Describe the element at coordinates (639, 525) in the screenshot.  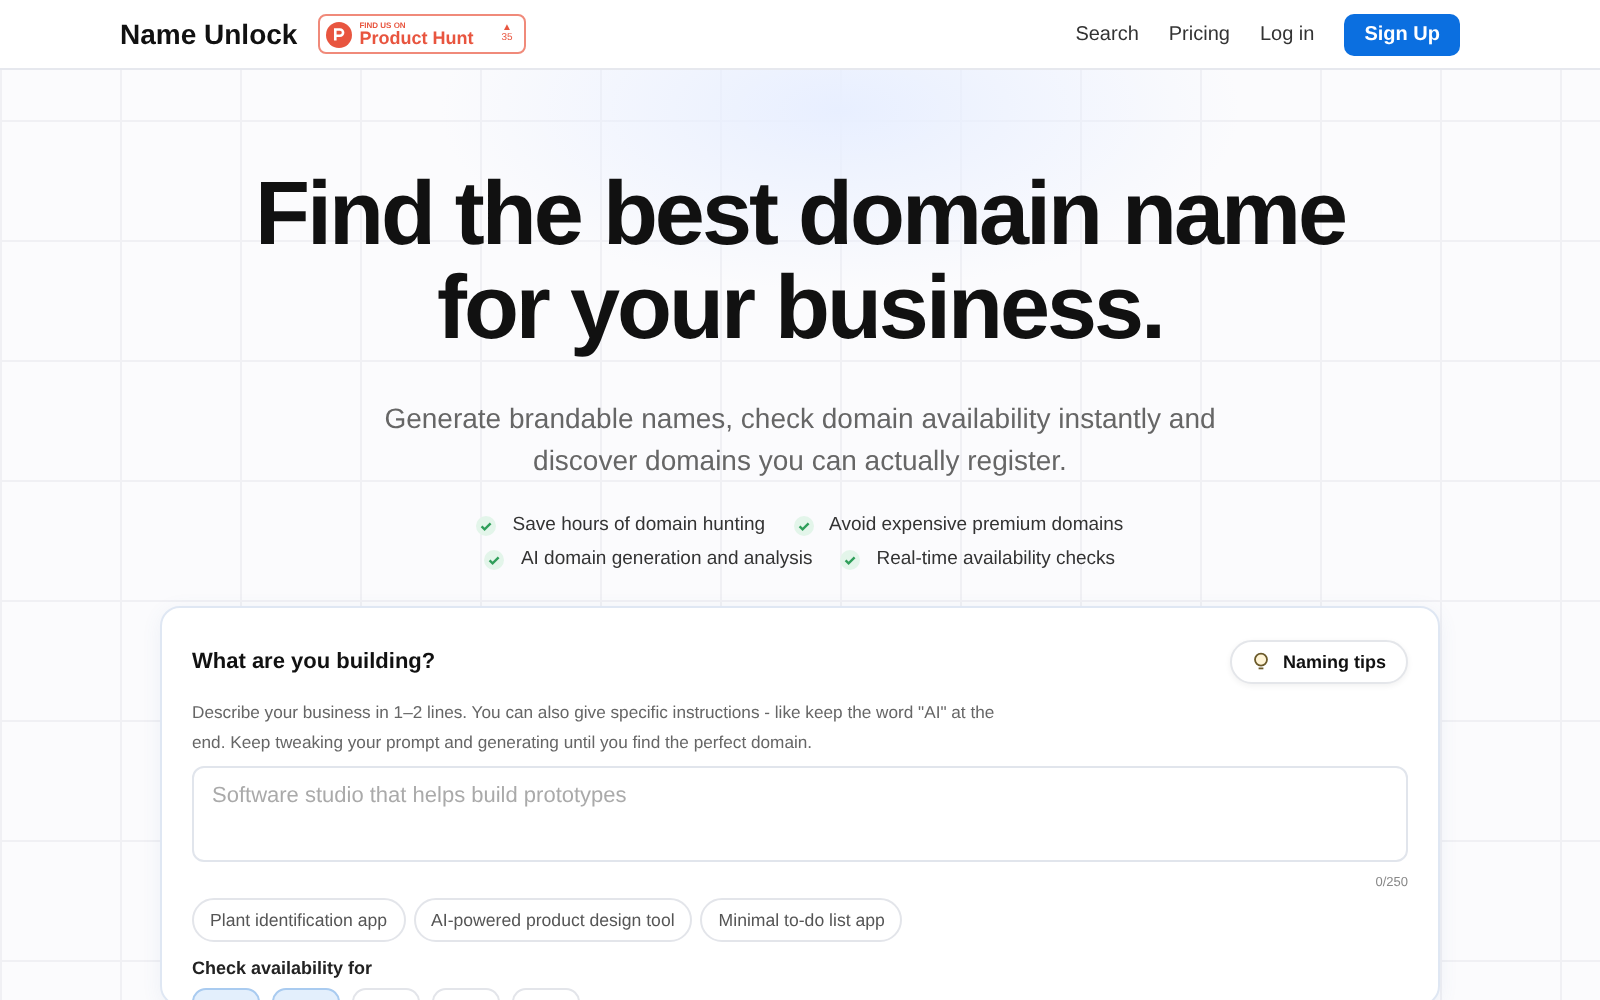
I see `feature-text: Save hours of domain hunting` at that location.